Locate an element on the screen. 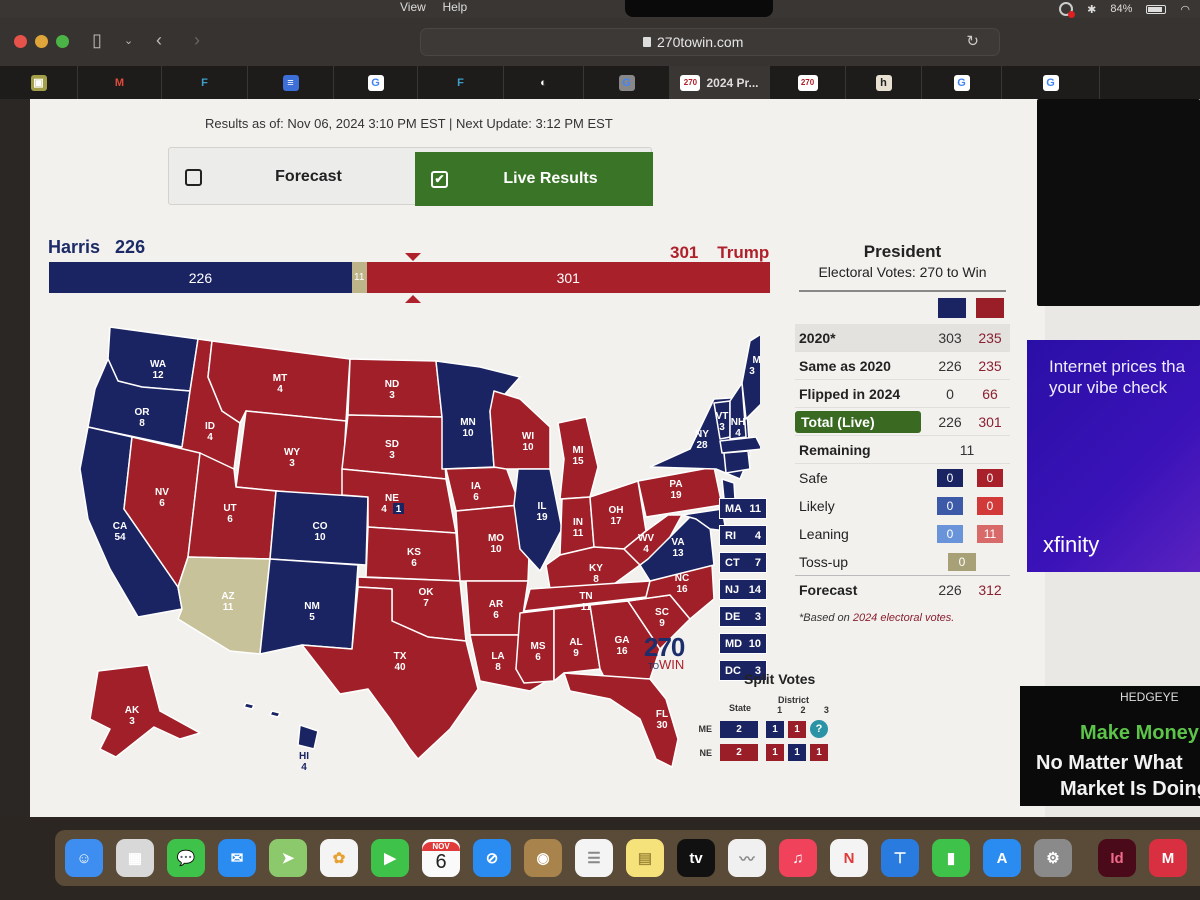 Image resolution: width=1200 pixels, height=900 pixels. undecided-district-icon: ? is located at coordinates (819, 729).